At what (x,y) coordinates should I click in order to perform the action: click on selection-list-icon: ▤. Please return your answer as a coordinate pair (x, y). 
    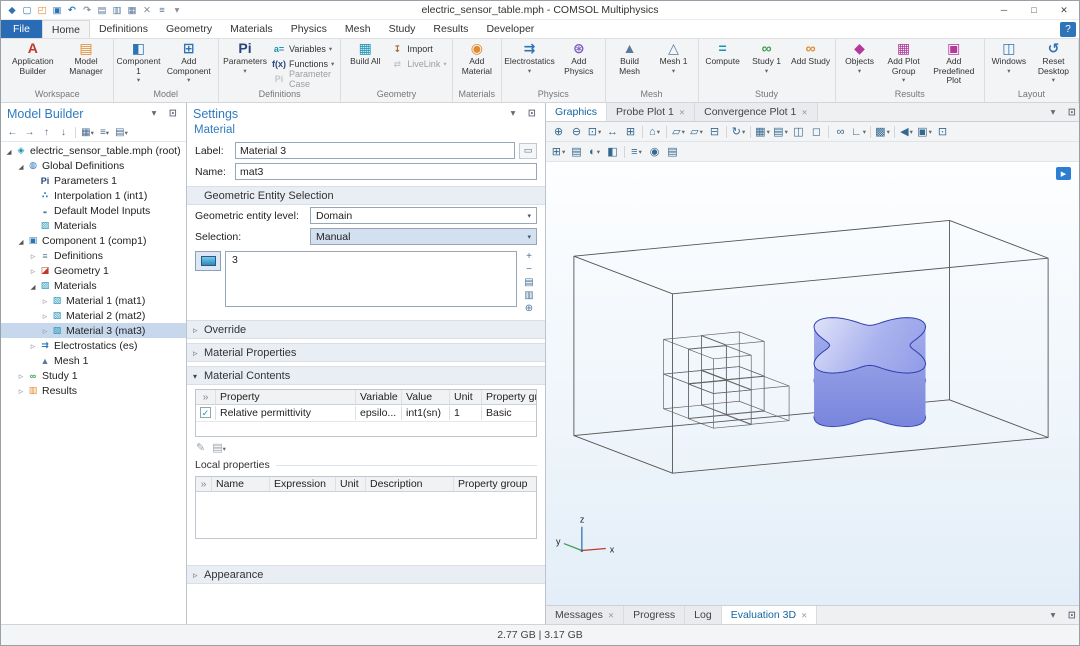
    Looking at the image, I should click on (576, 152).